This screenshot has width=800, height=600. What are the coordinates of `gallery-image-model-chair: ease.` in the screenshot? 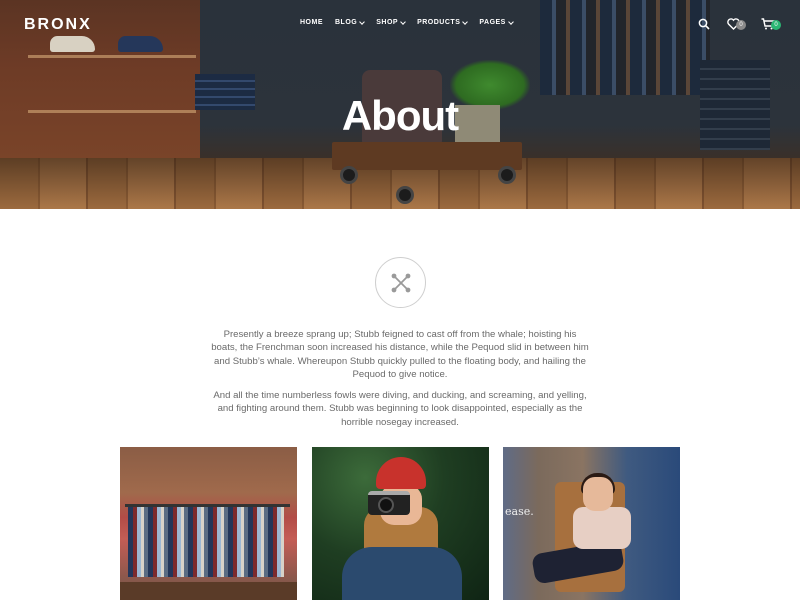 It's located at (591, 523).